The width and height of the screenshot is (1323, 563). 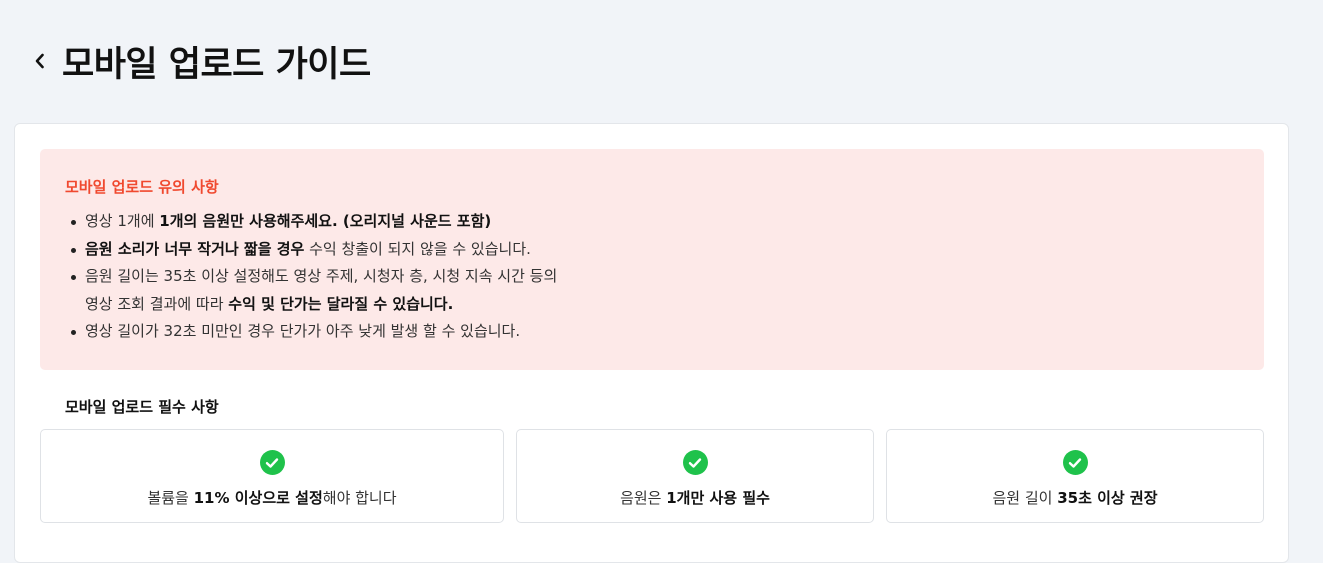 I want to click on requirement-text: 볼륨을 11% 이상으로 설정해야 합니다, so click(x=272, y=498).